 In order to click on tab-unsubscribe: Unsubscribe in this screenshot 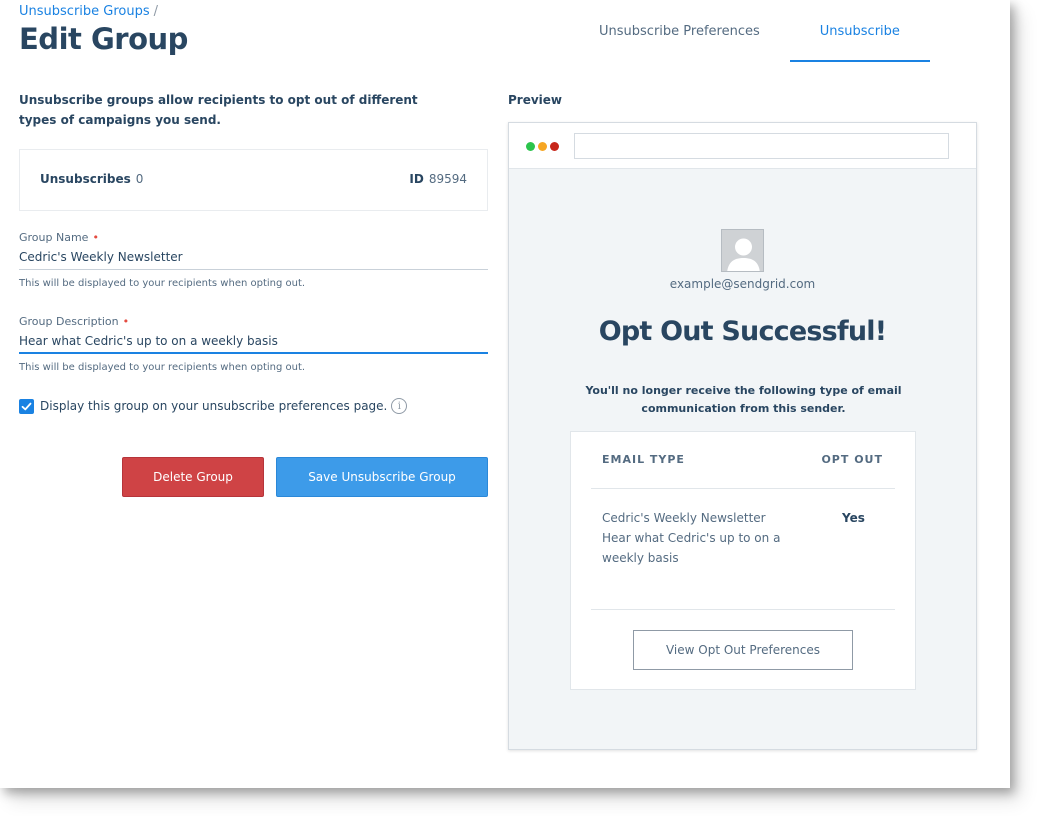, I will do `click(859, 31)`.